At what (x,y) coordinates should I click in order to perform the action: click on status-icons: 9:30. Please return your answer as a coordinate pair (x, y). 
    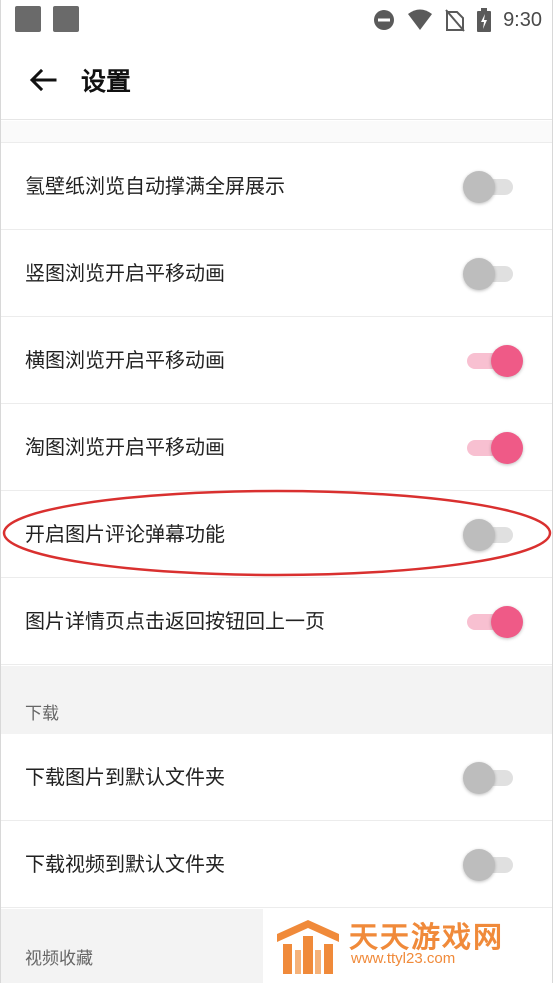
    Looking at the image, I should click on (457, 20).